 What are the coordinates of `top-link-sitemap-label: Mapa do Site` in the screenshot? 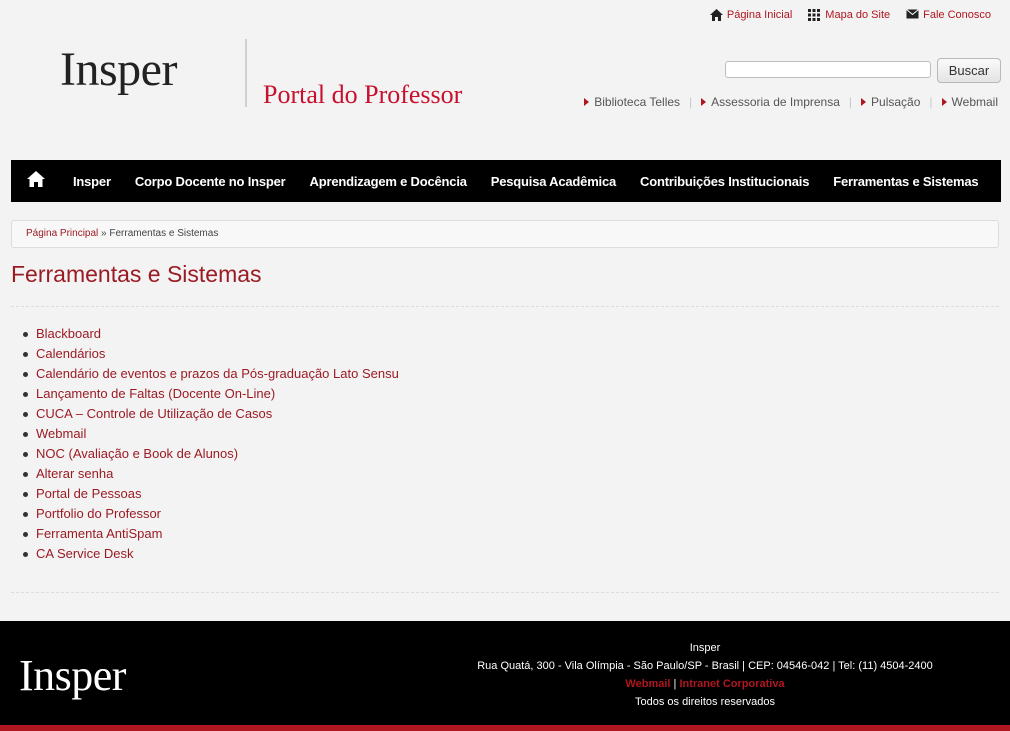 It's located at (858, 15).